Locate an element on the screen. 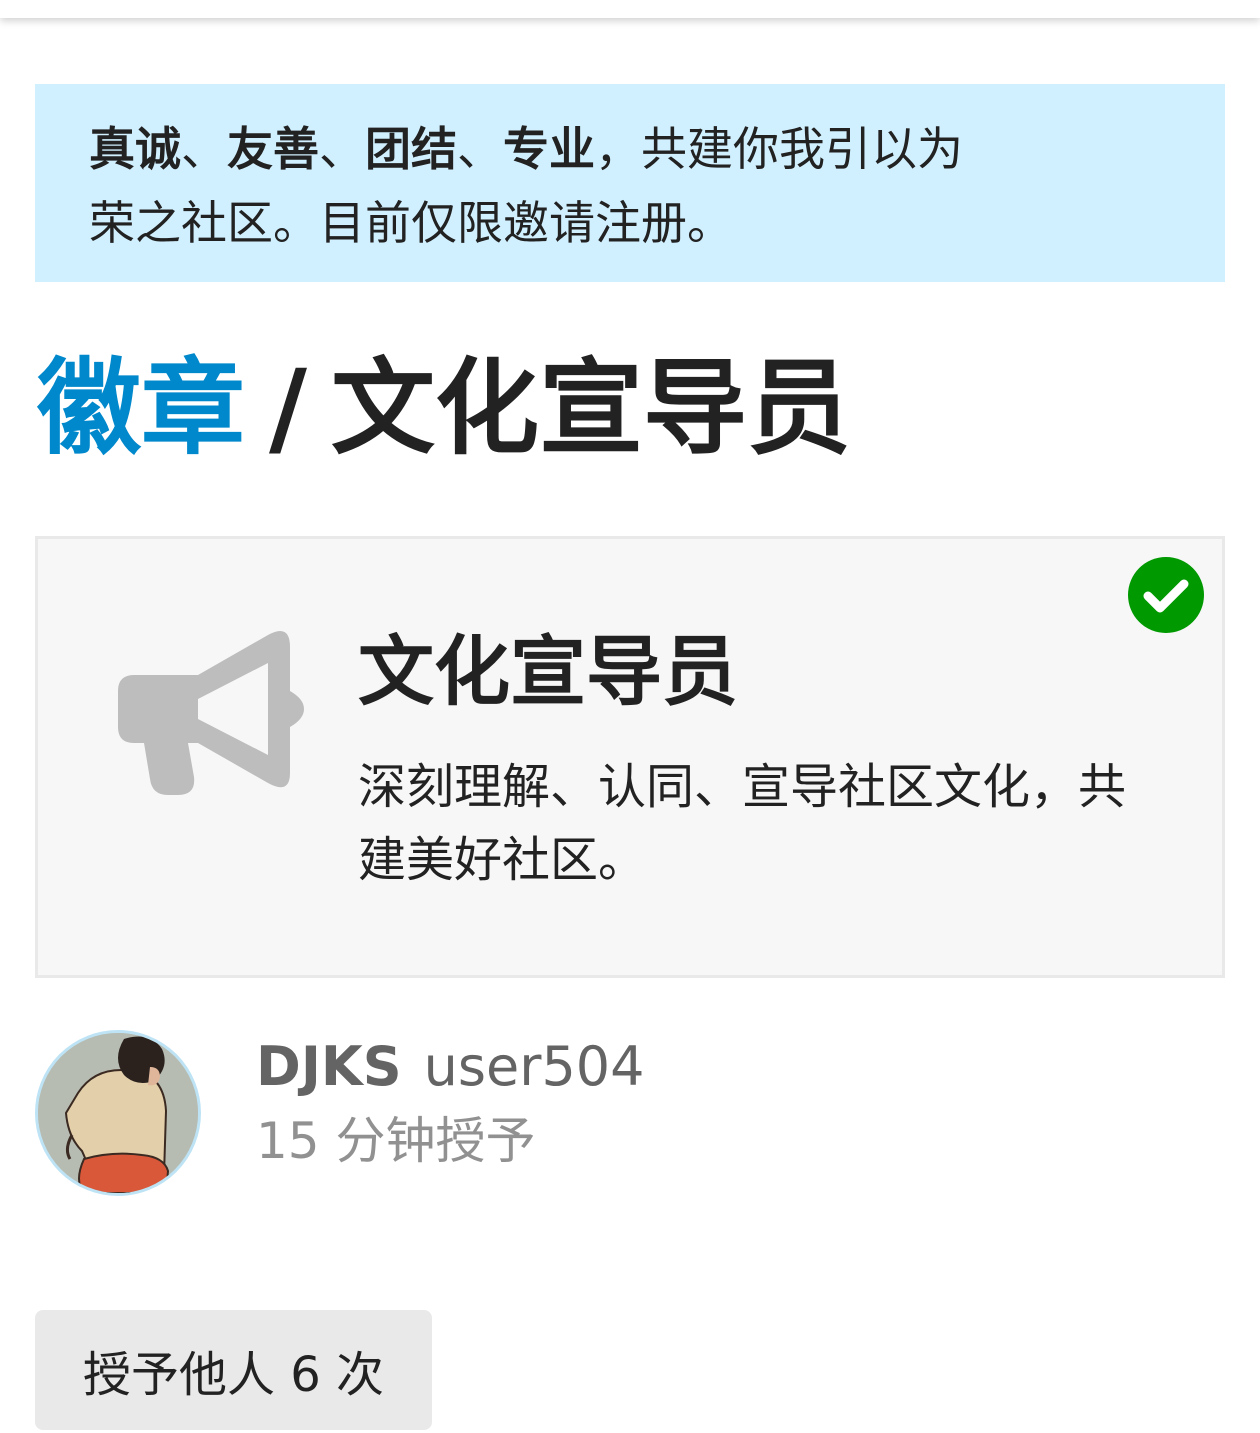  welcome-banner: 真诚、友善、团结、专业，共建你我引以为 荣之社区。目前仅限邀请注册。 is located at coordinates (630, 183).